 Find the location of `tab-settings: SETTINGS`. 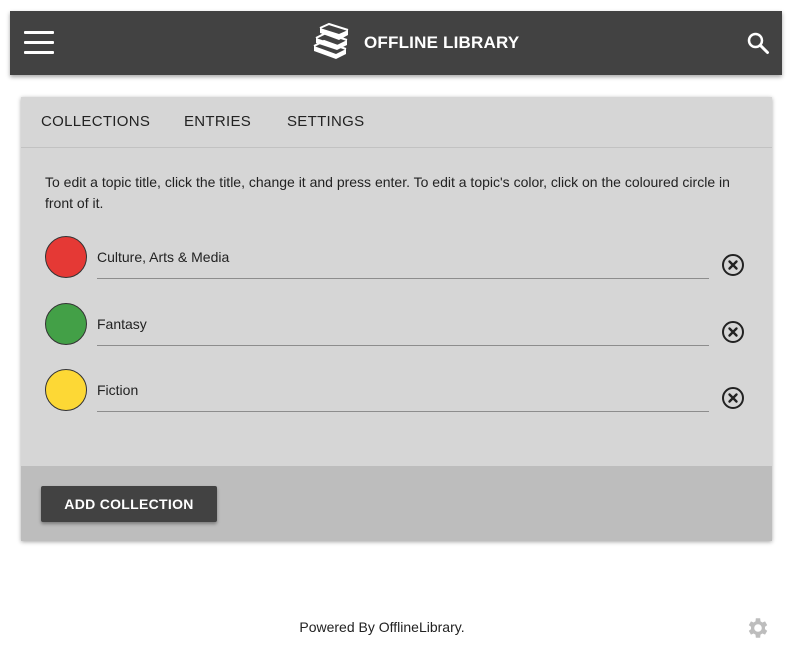

tab-settings: SETTINGS is located at coordinates (325, 121).